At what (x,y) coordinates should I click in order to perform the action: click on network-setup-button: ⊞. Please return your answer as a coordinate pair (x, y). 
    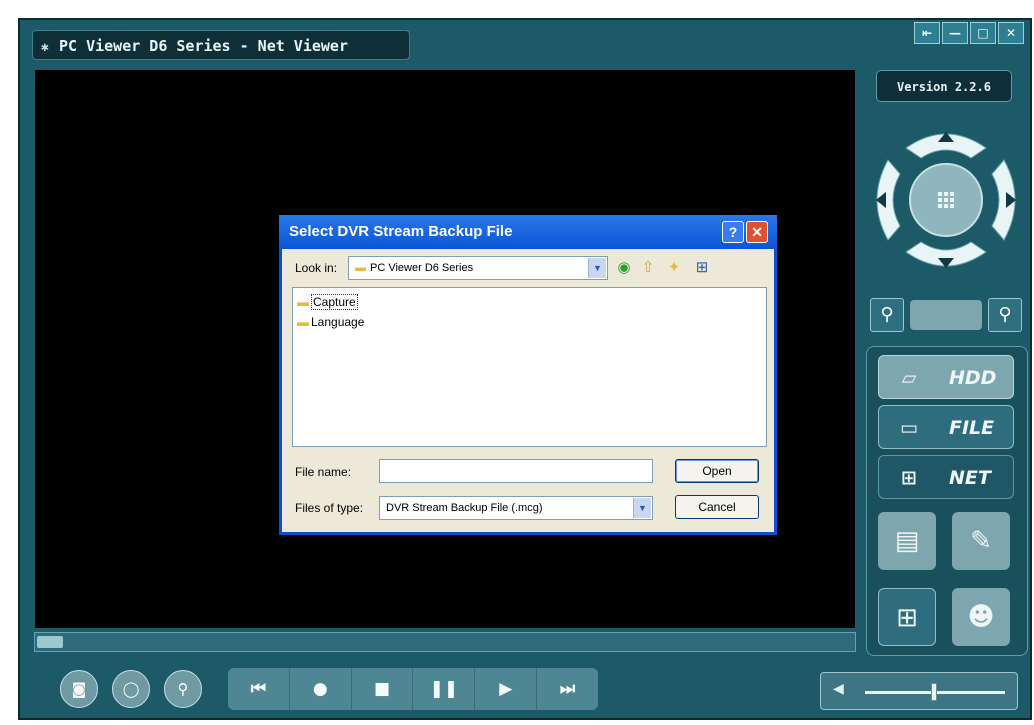
    Looking at the image, I should click on (907, 617).